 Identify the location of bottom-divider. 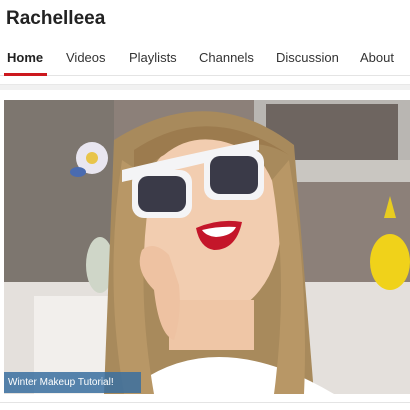
(205, 402).